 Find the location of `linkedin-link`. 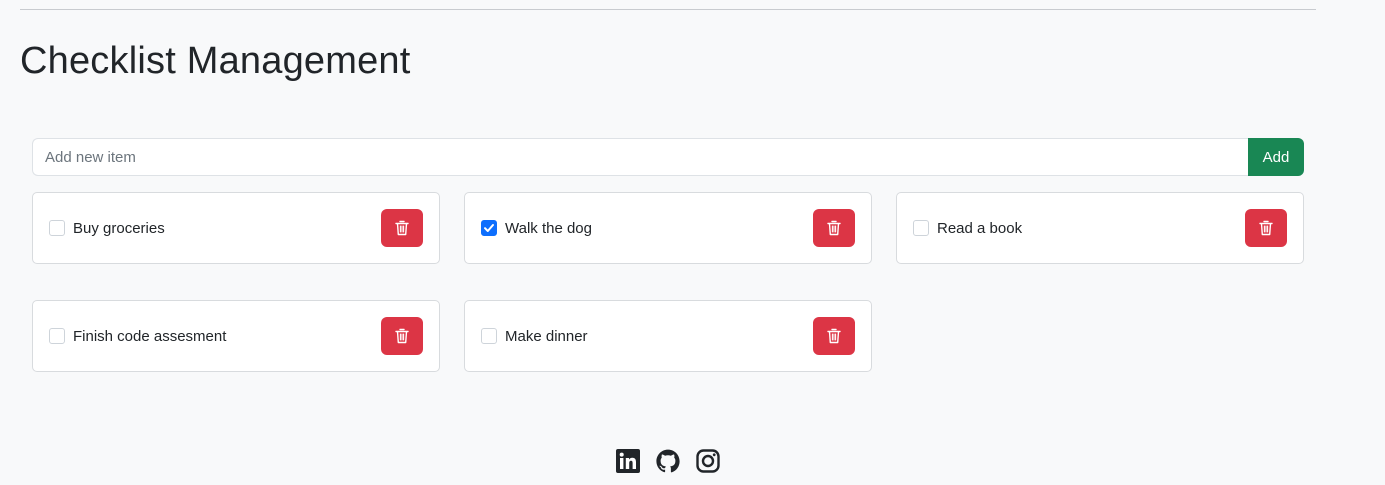

linkedin-link is located at coordinates (628, 461).